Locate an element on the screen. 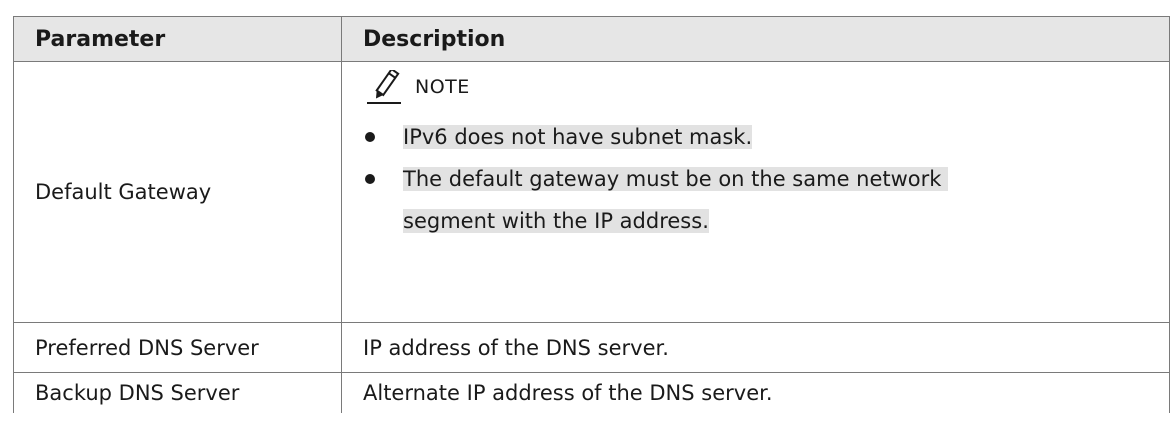 This screenshot has height=427, width=1173. header-parameter: Parameter is located at coordinates (177, 39).